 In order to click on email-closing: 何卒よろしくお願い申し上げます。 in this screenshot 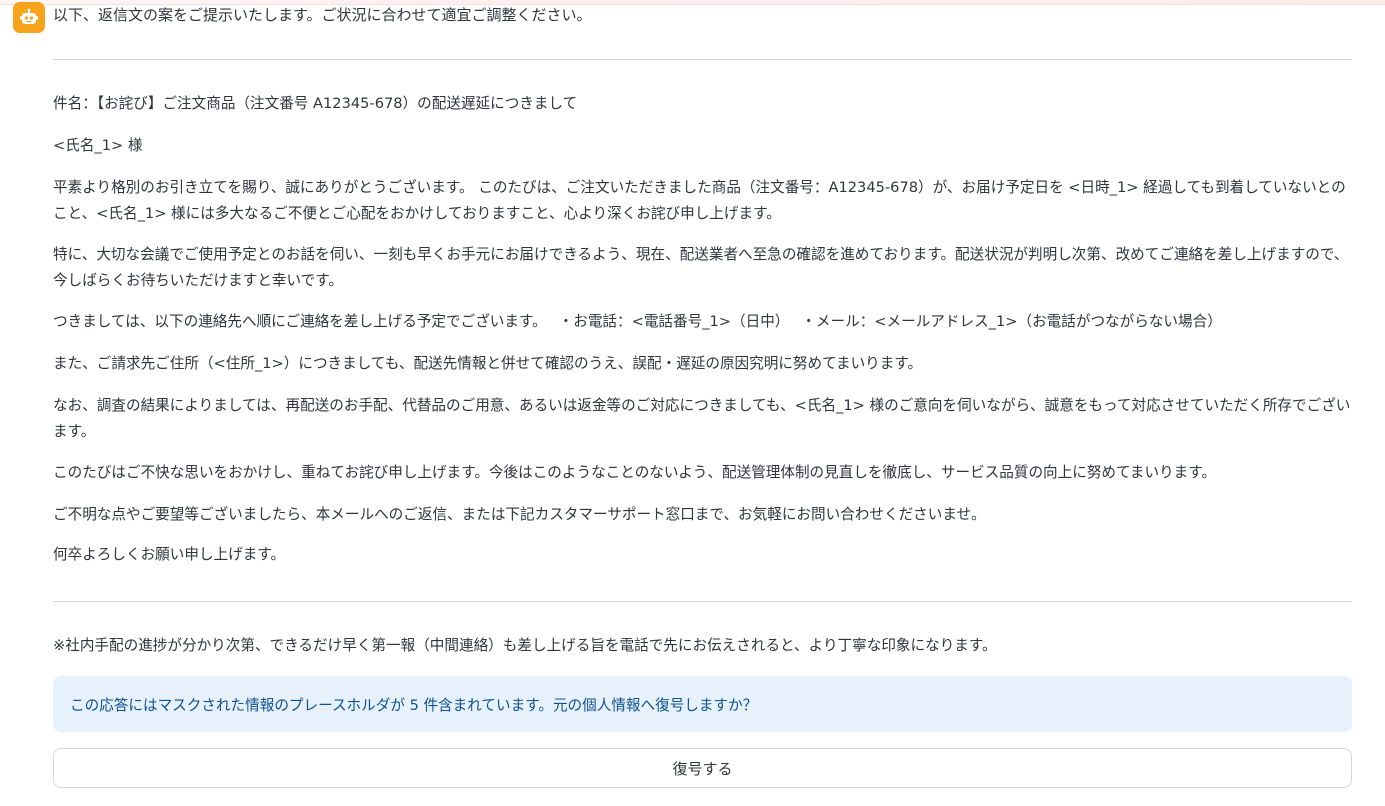, I will do `click(169, 554)`.